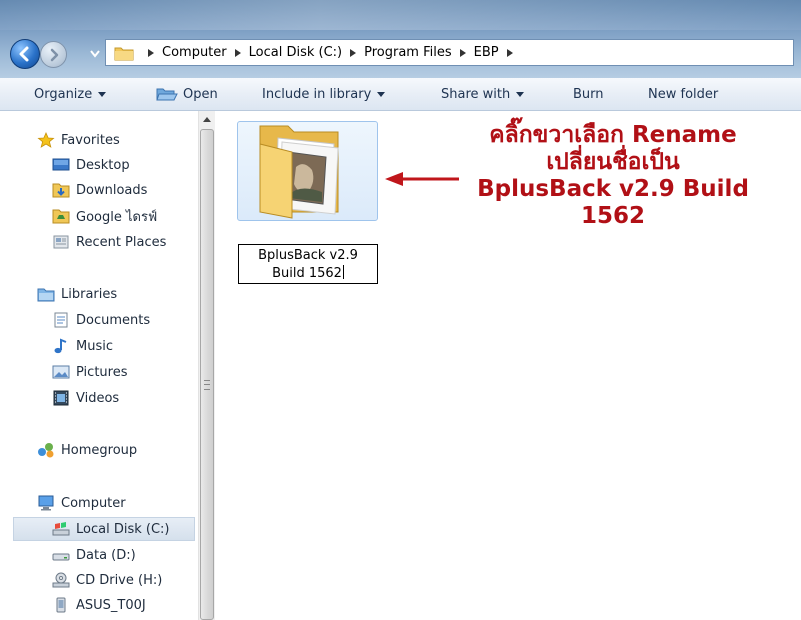 The height and width of the screenshot is (620, 801). Describe the element at coordinates (46, 295) in the screenshot. I see `libraries-icon` at that location.